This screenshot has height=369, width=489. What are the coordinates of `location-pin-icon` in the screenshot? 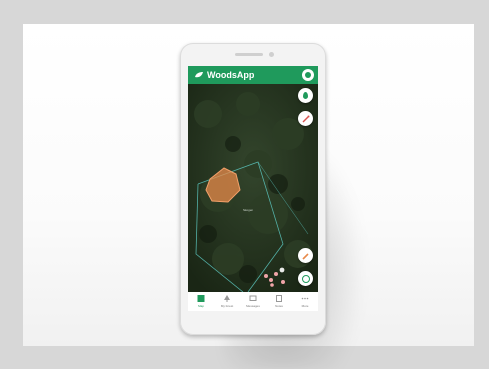 It's located at (305, 95).